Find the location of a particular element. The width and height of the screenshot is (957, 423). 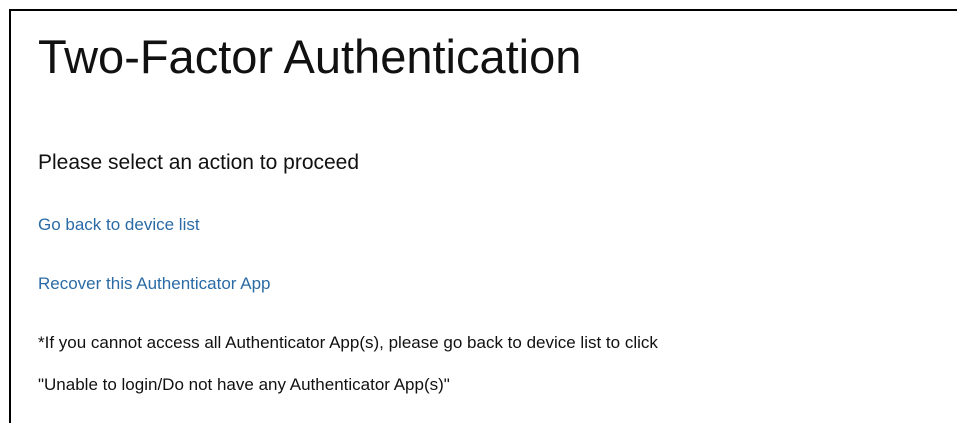

page-title: Two-Factor Authentication is located at coordinates (310, 56).